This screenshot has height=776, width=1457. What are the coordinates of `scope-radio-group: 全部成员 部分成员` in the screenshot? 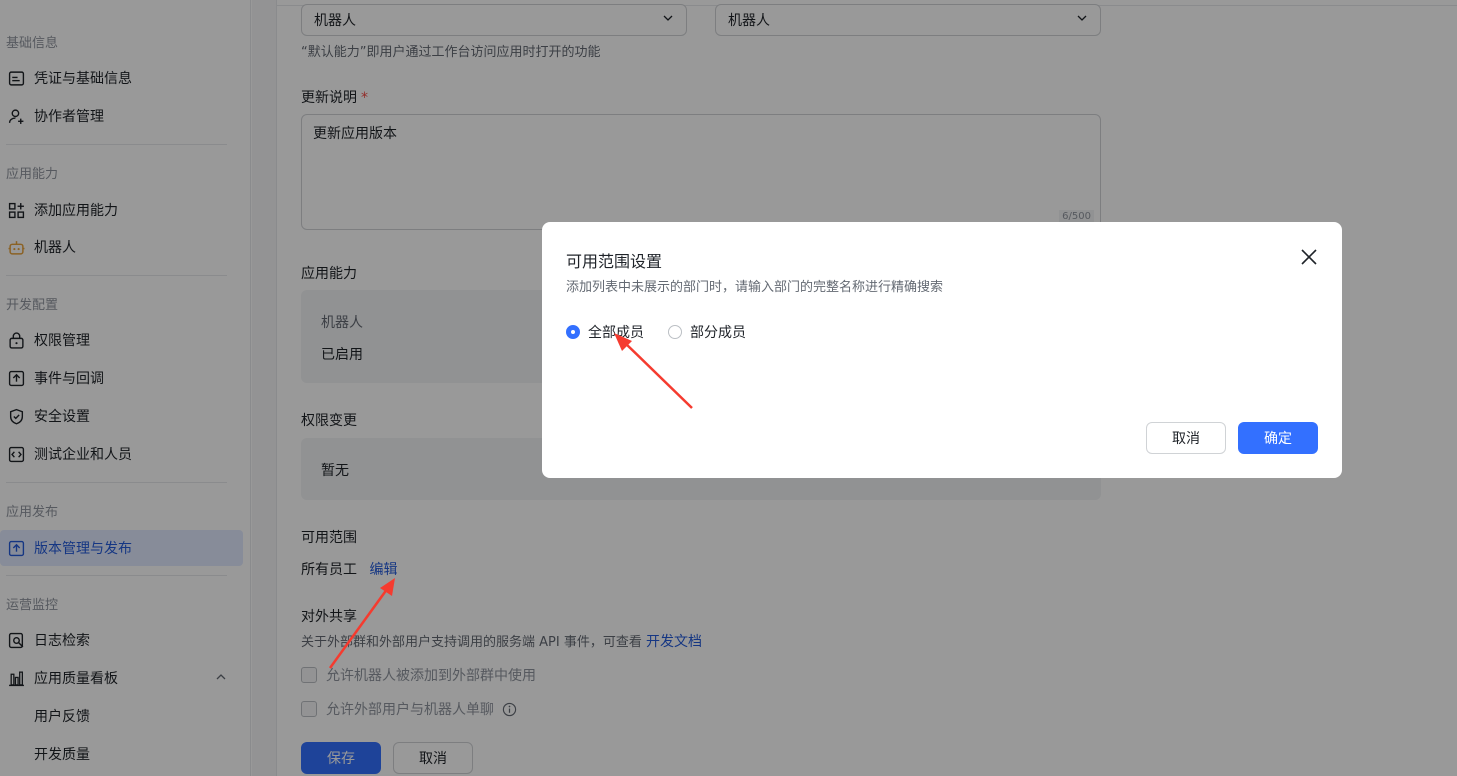 It's located at (668, 332).